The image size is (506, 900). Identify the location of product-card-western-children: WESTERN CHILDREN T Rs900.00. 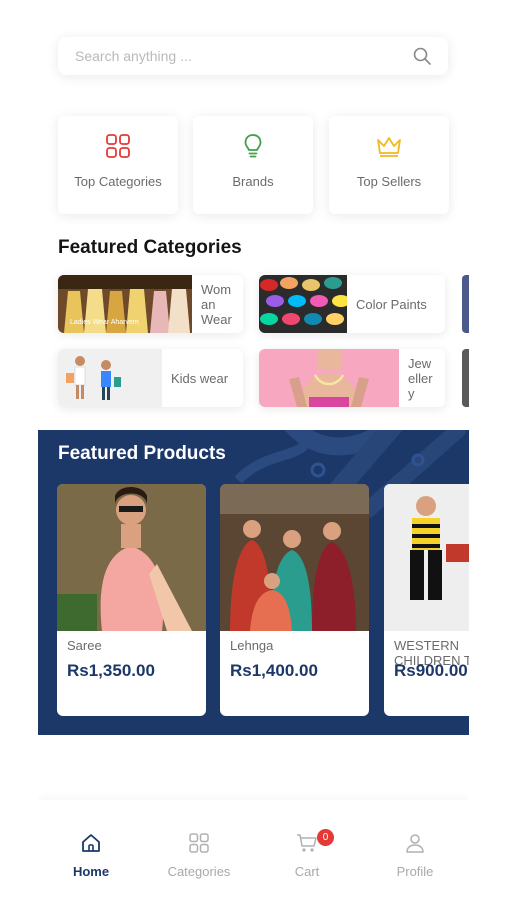
(426, 600).